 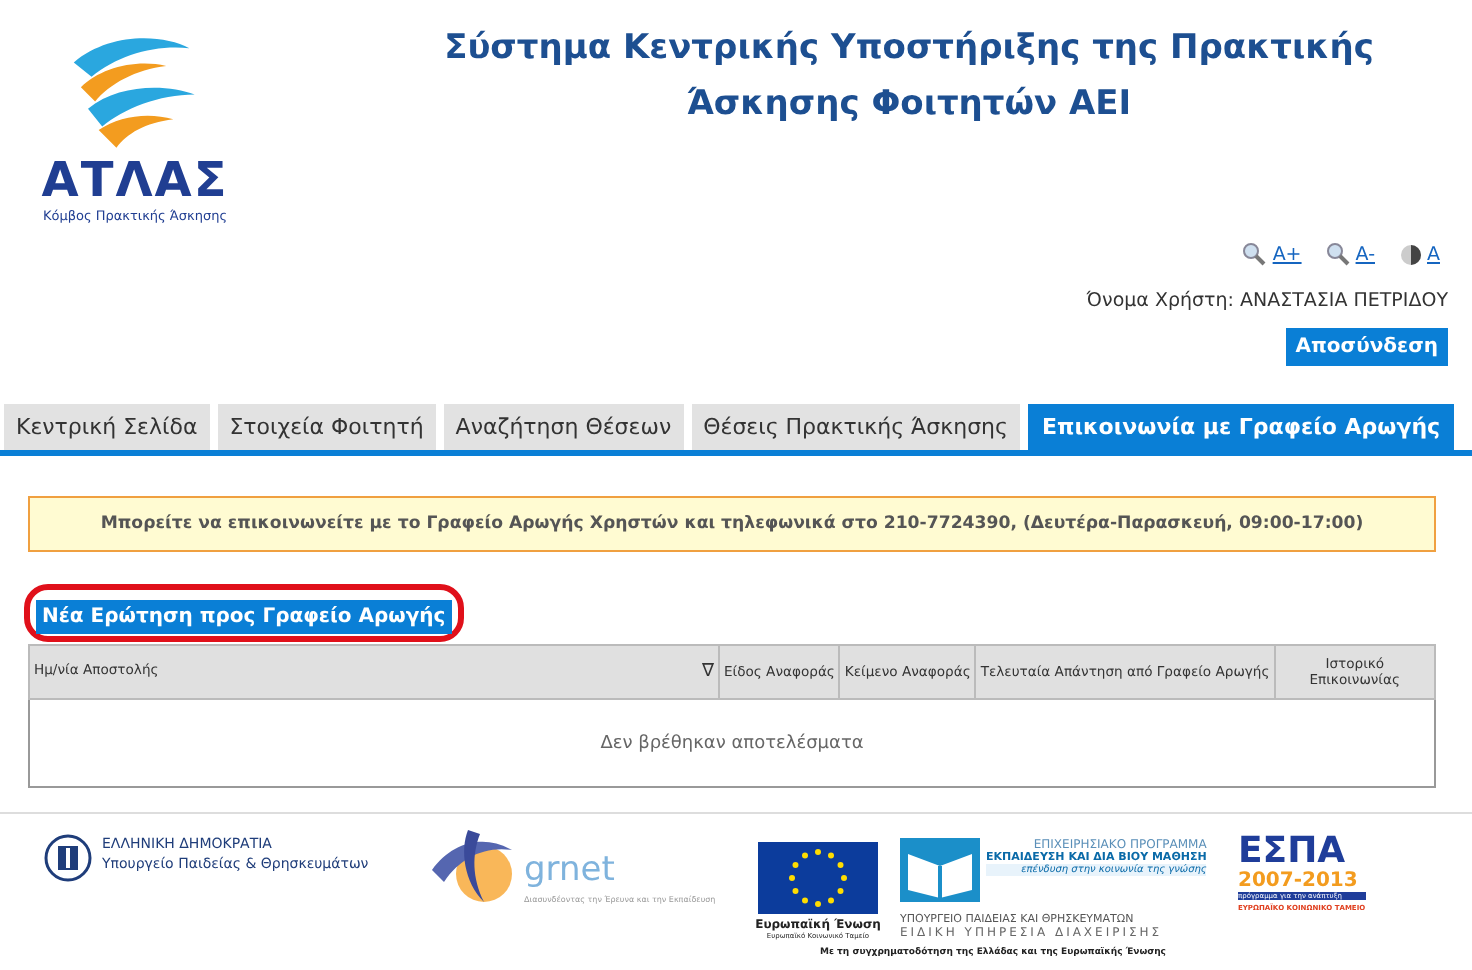 I want to click on nav-tab: Επικοινωνία με Γραφείο Αρωγής, so click(x=1241, y=427).